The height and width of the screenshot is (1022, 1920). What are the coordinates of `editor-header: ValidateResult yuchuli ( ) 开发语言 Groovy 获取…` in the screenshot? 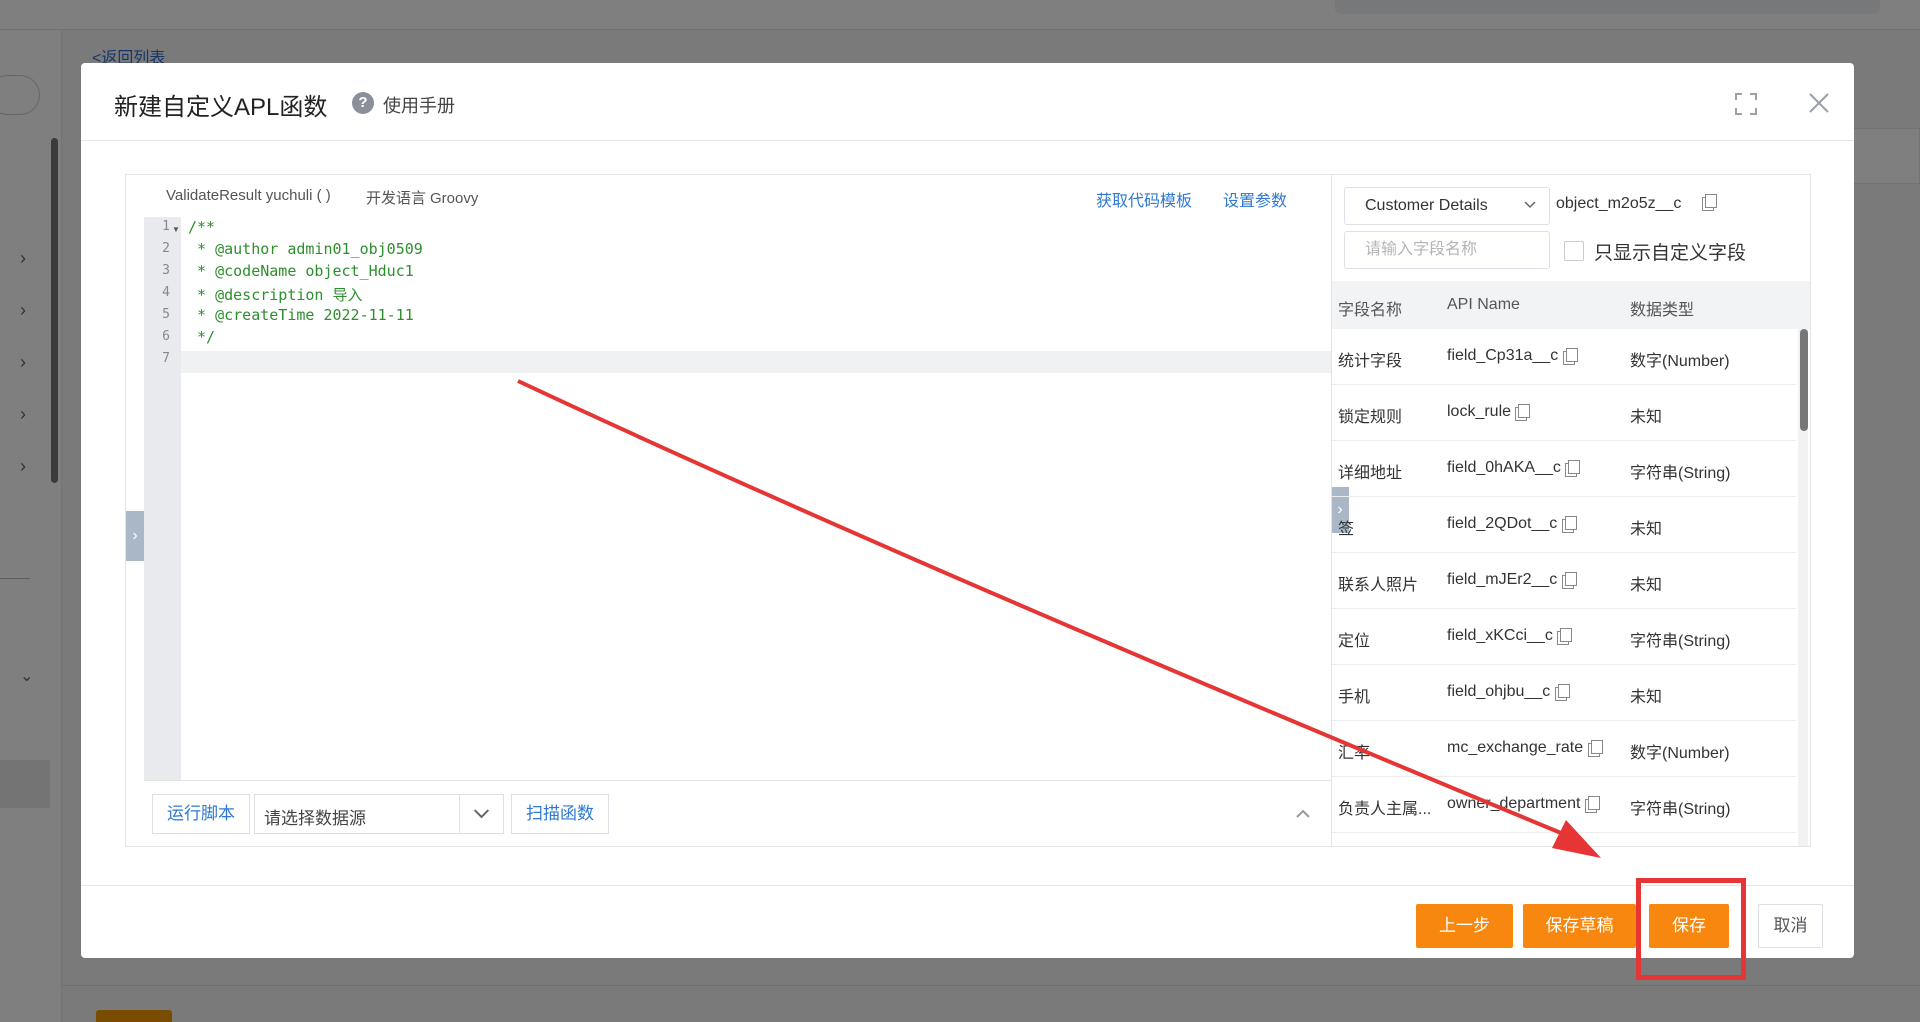 It's located at (728, 194).